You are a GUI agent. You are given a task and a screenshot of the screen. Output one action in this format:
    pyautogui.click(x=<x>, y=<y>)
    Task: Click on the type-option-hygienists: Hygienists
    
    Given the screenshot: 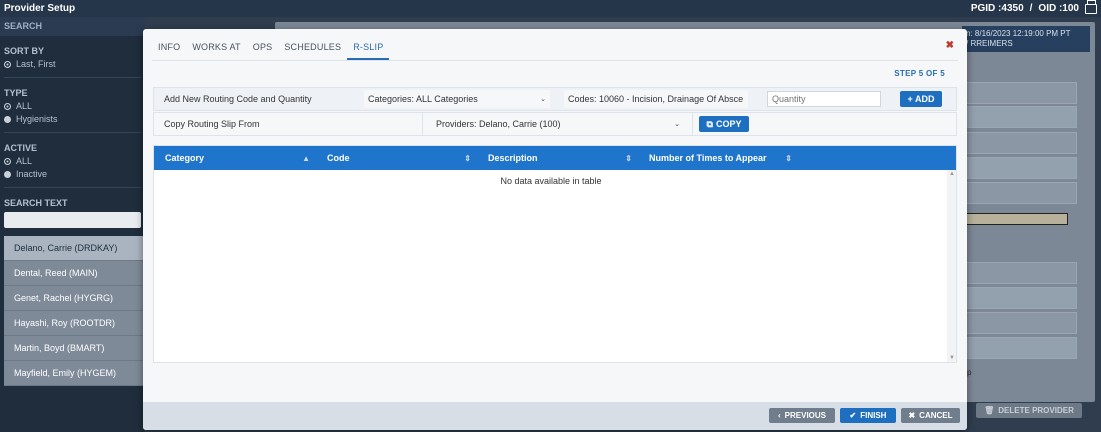 What is the action you would take?
    pyautogui.click(x=72, y=119)
    